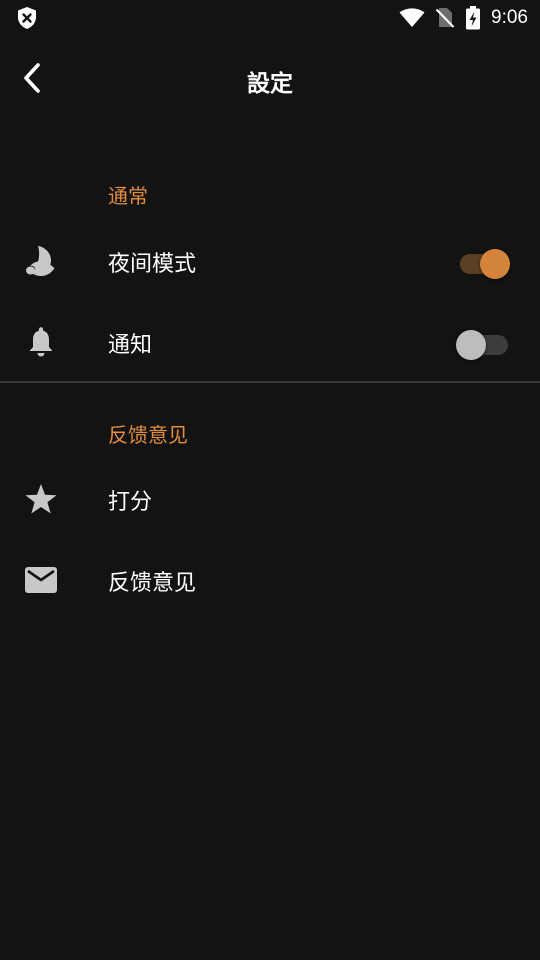  I want to click on notifications-label: 通知, so click(130, 345).